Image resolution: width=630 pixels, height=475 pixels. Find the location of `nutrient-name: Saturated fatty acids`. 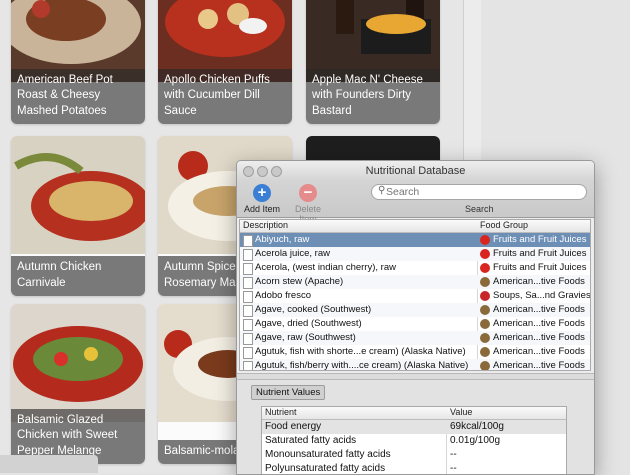

nutrient-name: Saturated fatty acids is located at coordinates (311, 440).